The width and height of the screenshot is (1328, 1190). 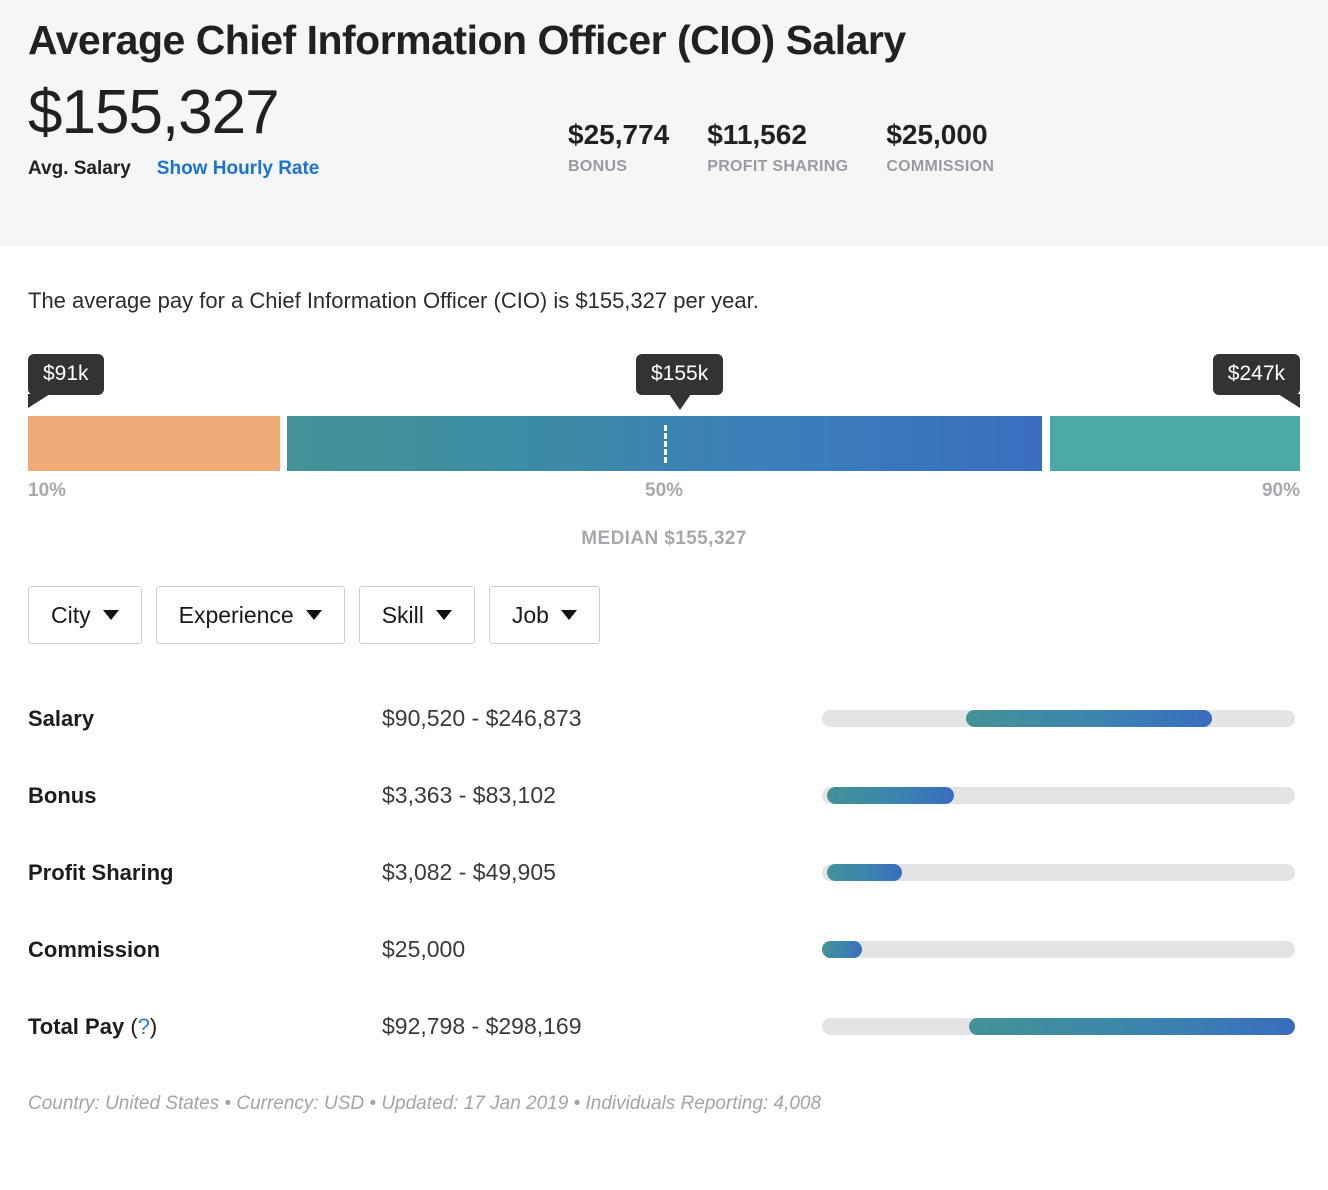 What do you see at coordinates (664, 718) in the screenshot?
I see `table-row: Salary $90,520 - $246,873` at bounding box center [664, 718].